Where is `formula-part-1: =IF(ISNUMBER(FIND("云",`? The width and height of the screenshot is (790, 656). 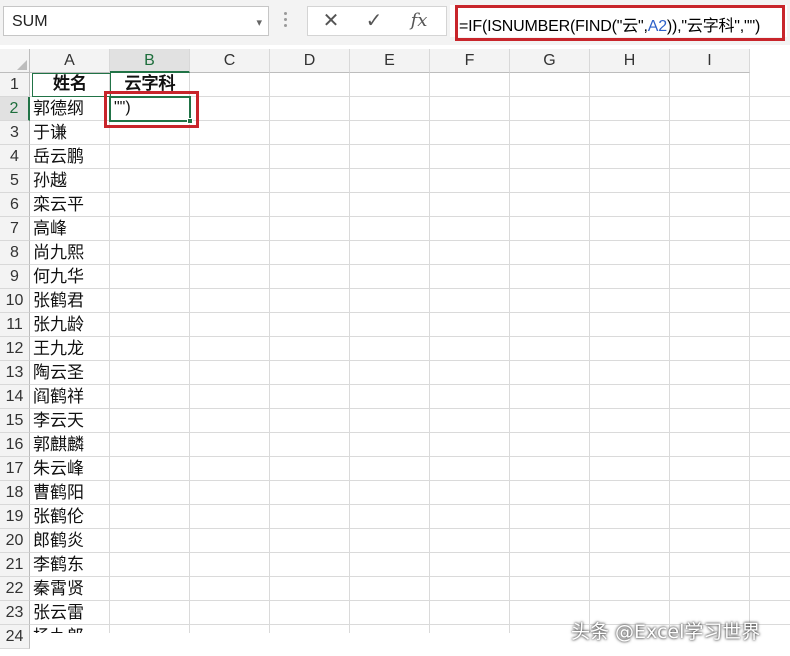
formula-part-1: =IF(ISNUMBER(FIND("云", is located at coordinates (553, 26).